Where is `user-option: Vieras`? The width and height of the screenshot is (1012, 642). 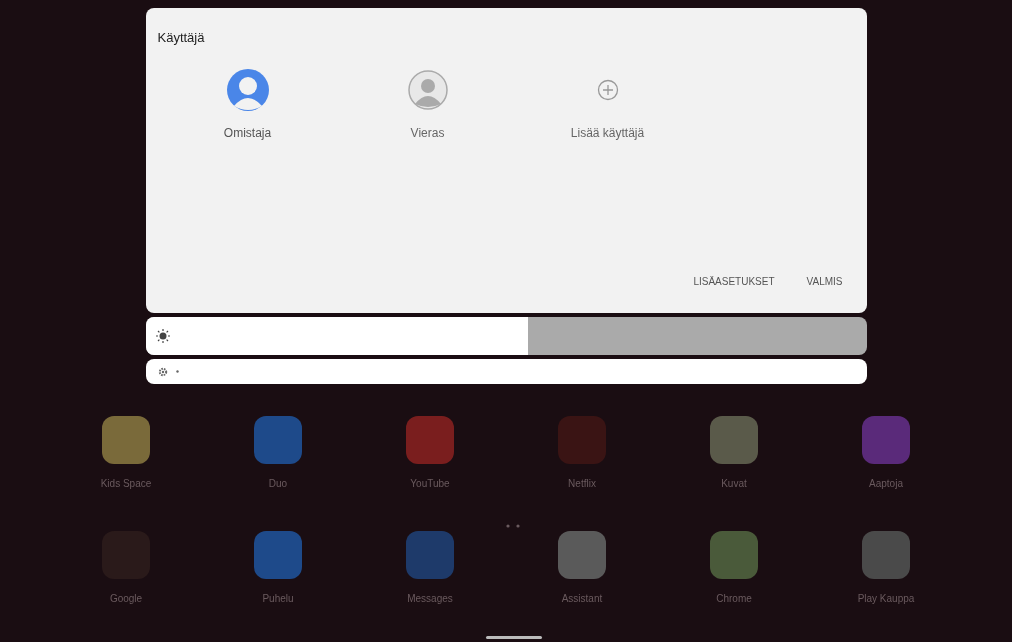 user-option: Vieras is located at coordinates (427, 104).